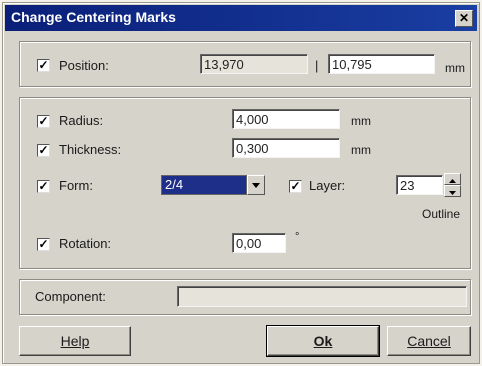 The image size is (482, 366). Describe the element at coordinates (43, 150) in the screenshot. I see `thickness-checkbox: ✓` at that location.